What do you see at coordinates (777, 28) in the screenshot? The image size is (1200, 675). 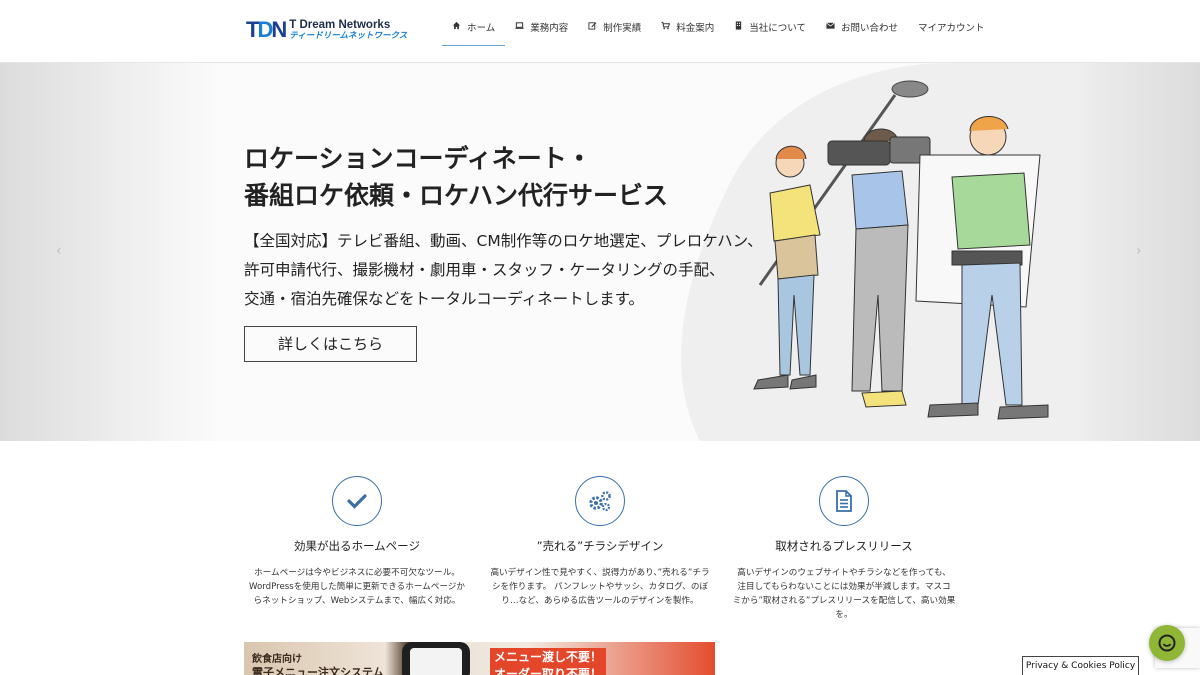 I see `nav-label: 当社について` at bounding box center [777, 28].